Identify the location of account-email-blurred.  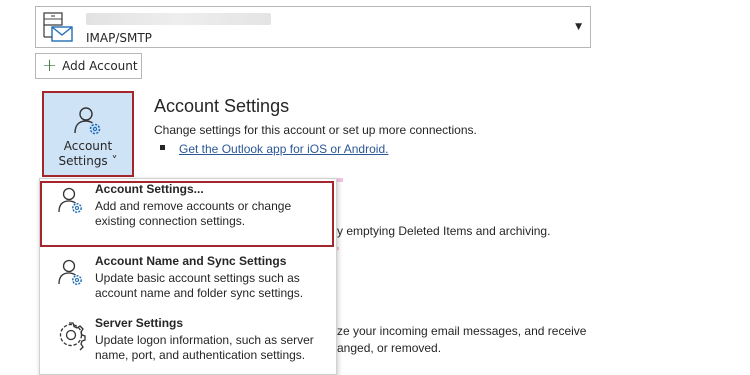
(178, 19).